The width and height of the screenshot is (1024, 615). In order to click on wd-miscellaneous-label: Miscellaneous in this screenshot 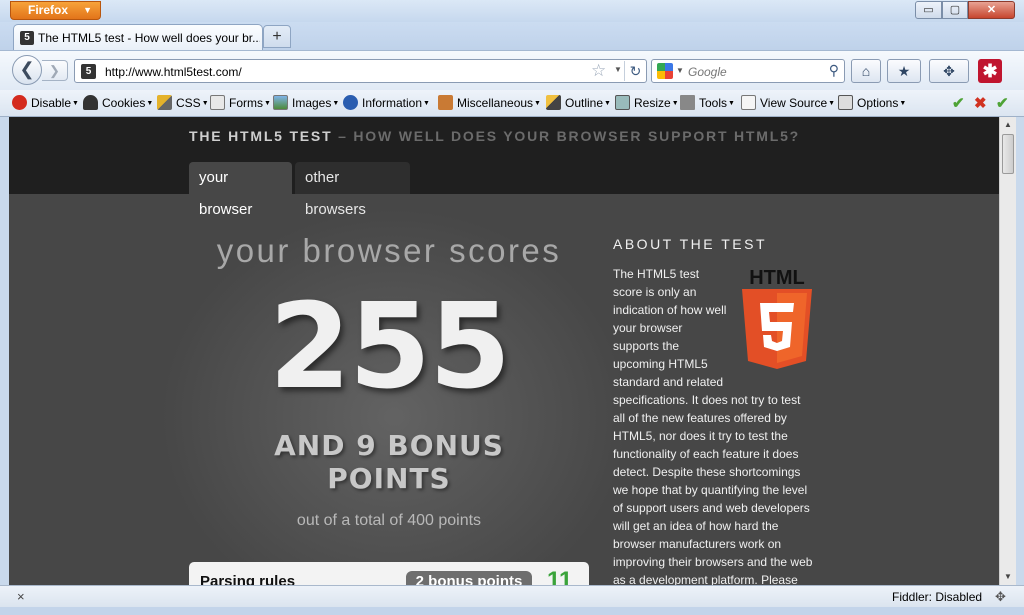, I will do `click(495, 103)`.